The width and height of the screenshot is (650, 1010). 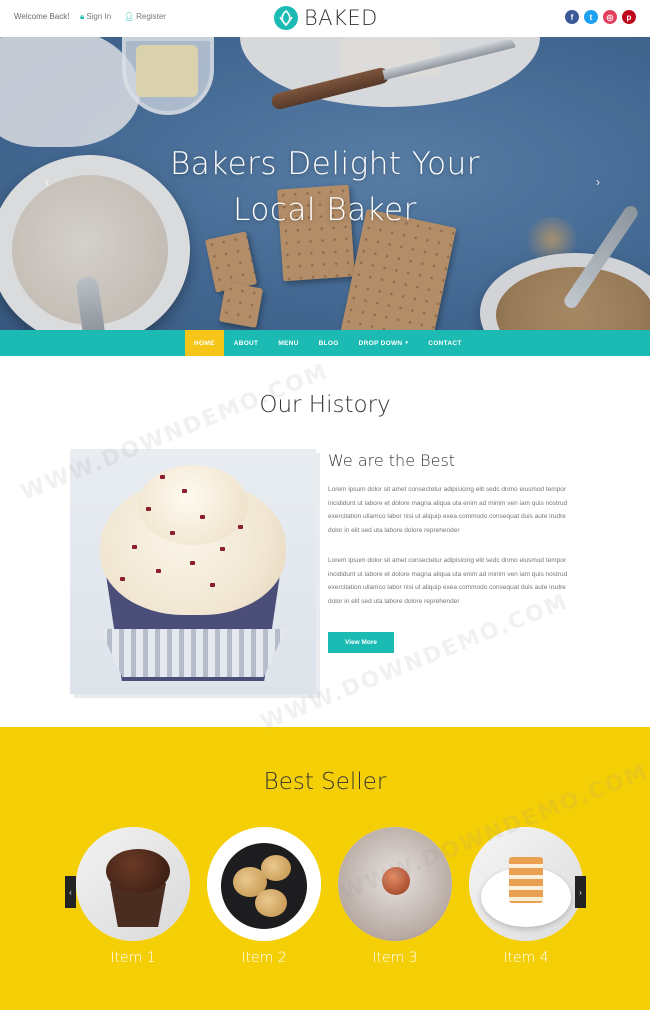 I want to click on item-label: Item 1, so click(x=133, y=958).